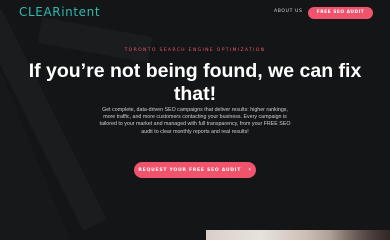 This screenshot has width=390, height=240. I want to click on brand-logo: CLEARintent, so click(59, 12).